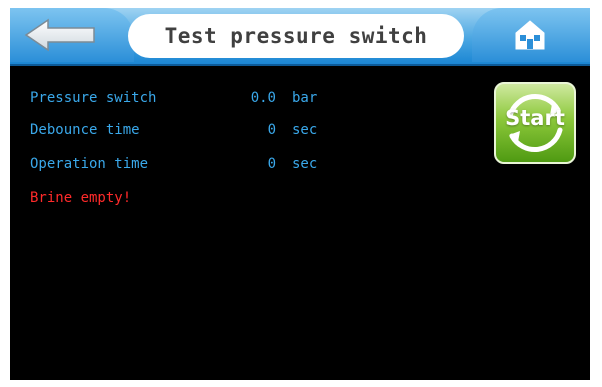 This screenshot has width=602, height=387. I want to click on home-icon, so click(530, 35).